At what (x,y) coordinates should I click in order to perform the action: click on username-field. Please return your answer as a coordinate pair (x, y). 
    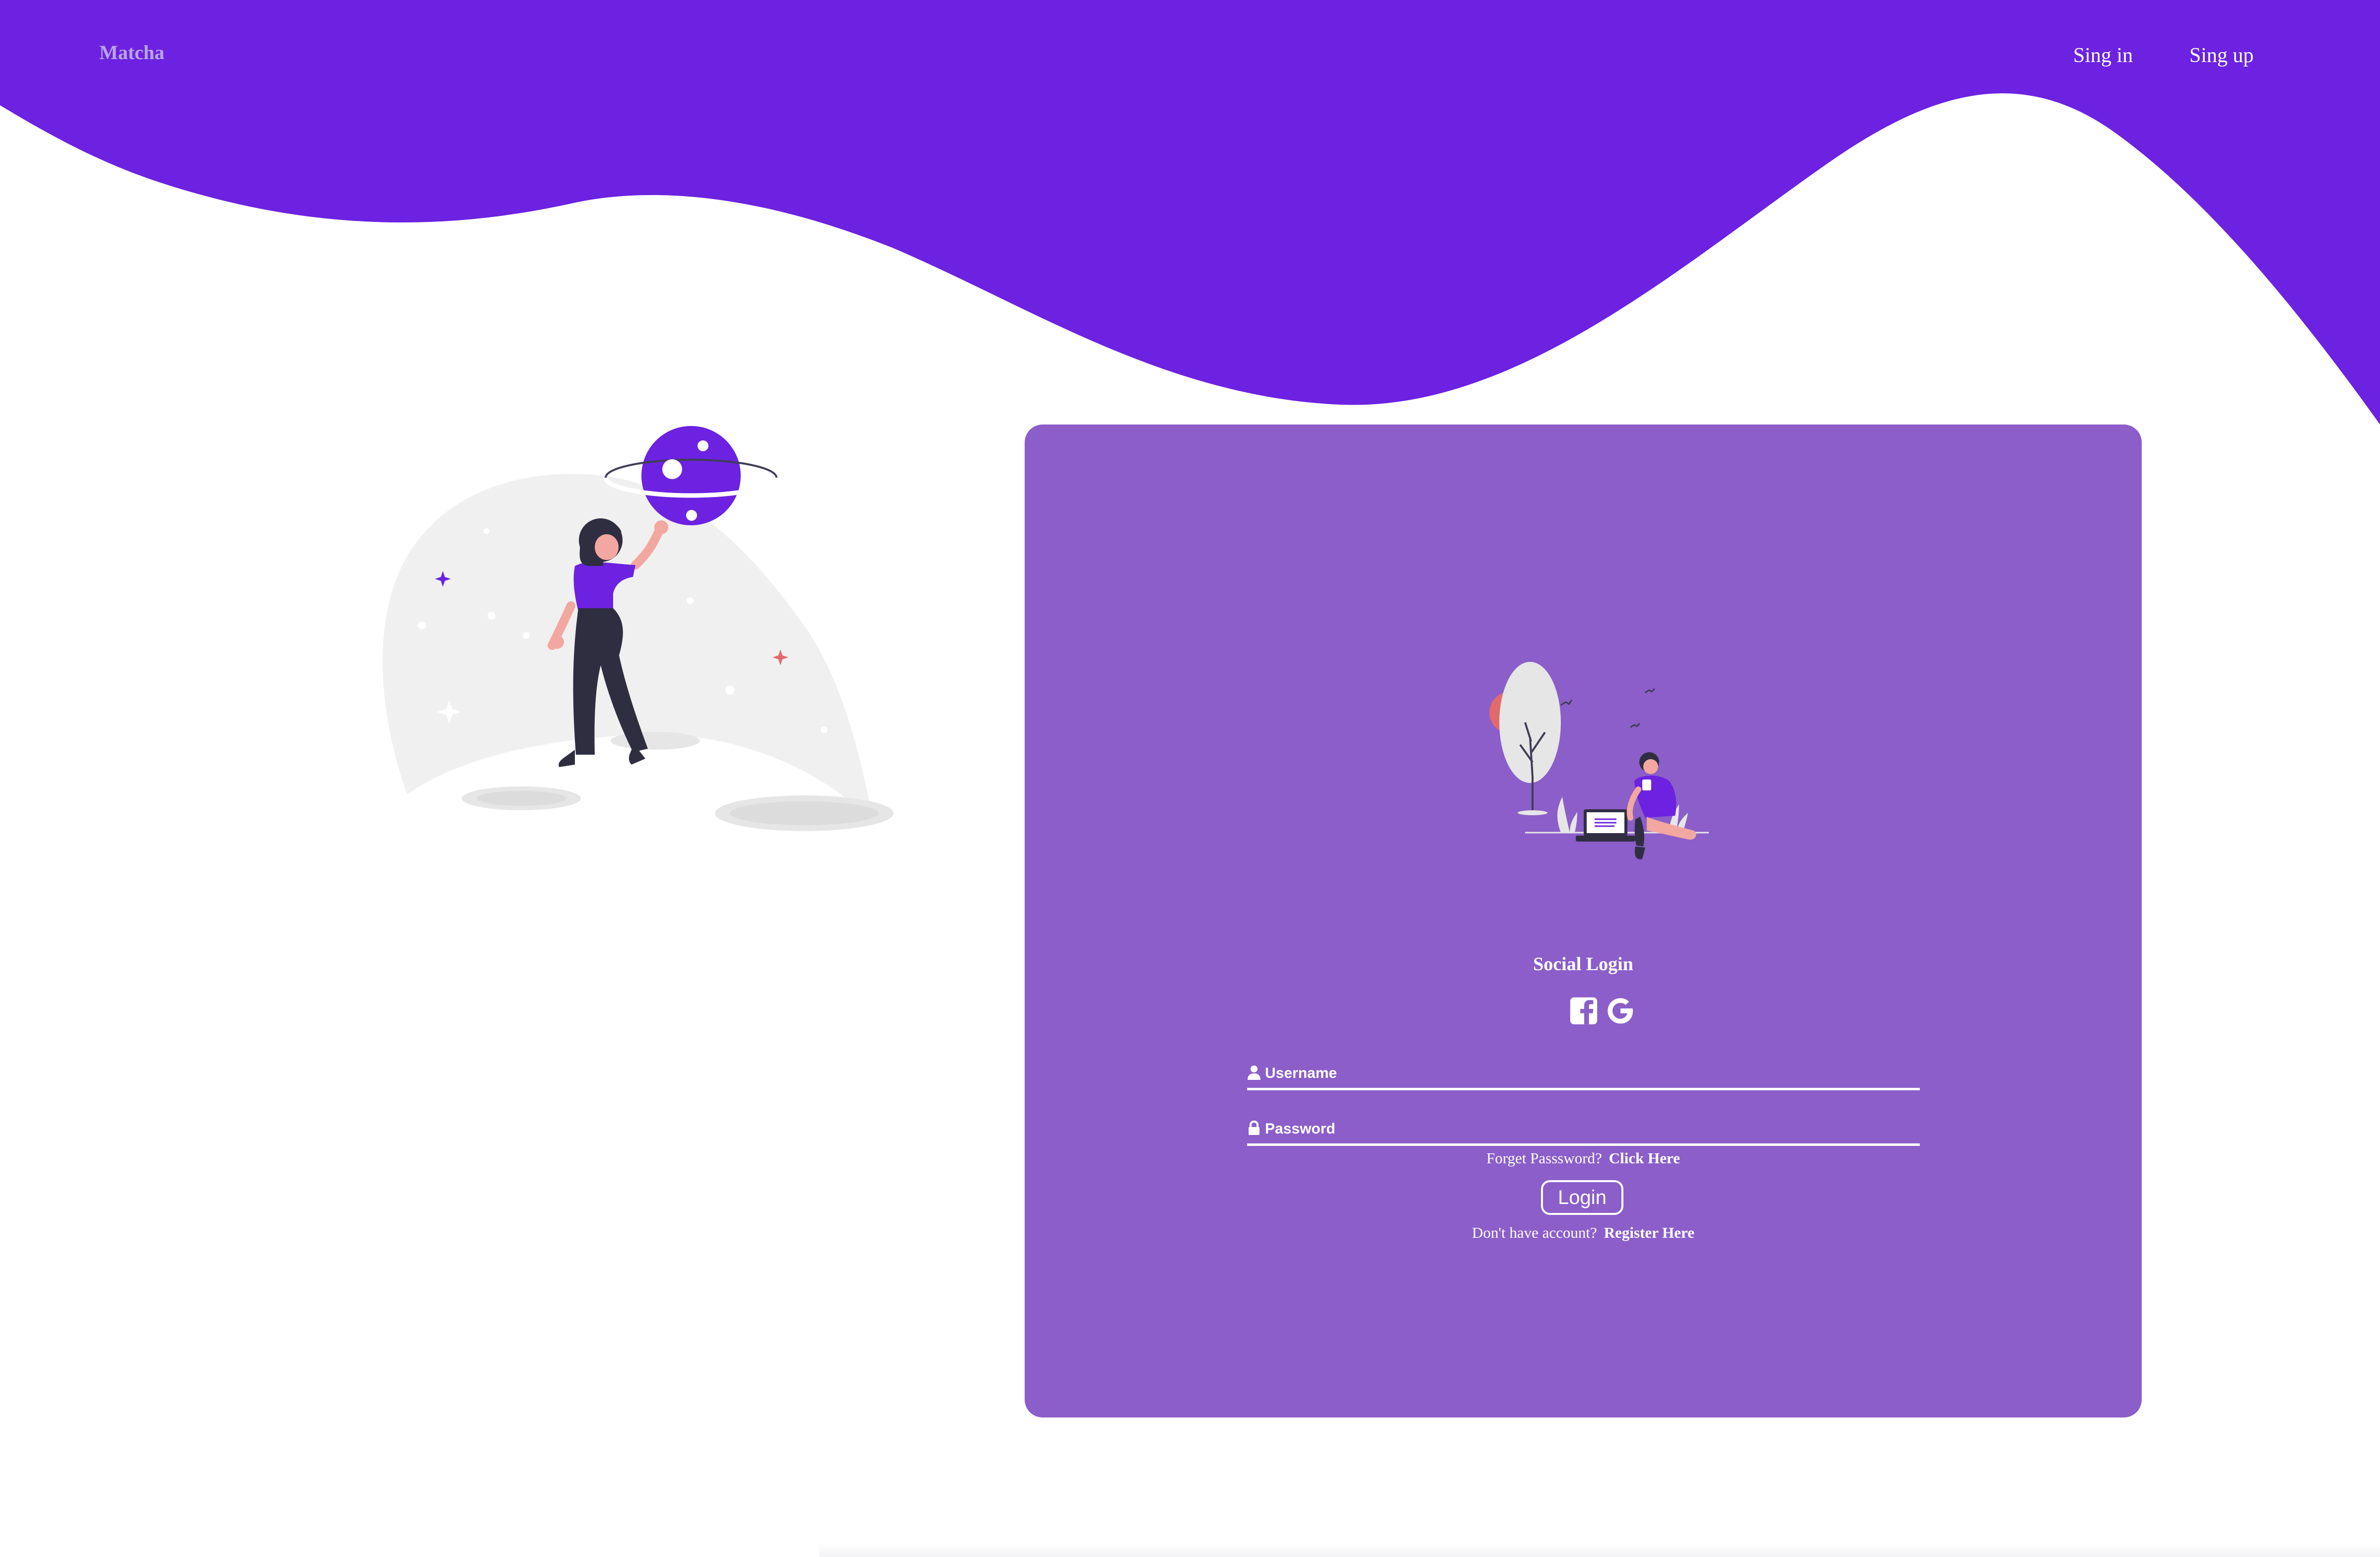
    Looking at the image, I should click on (1583, 1075).